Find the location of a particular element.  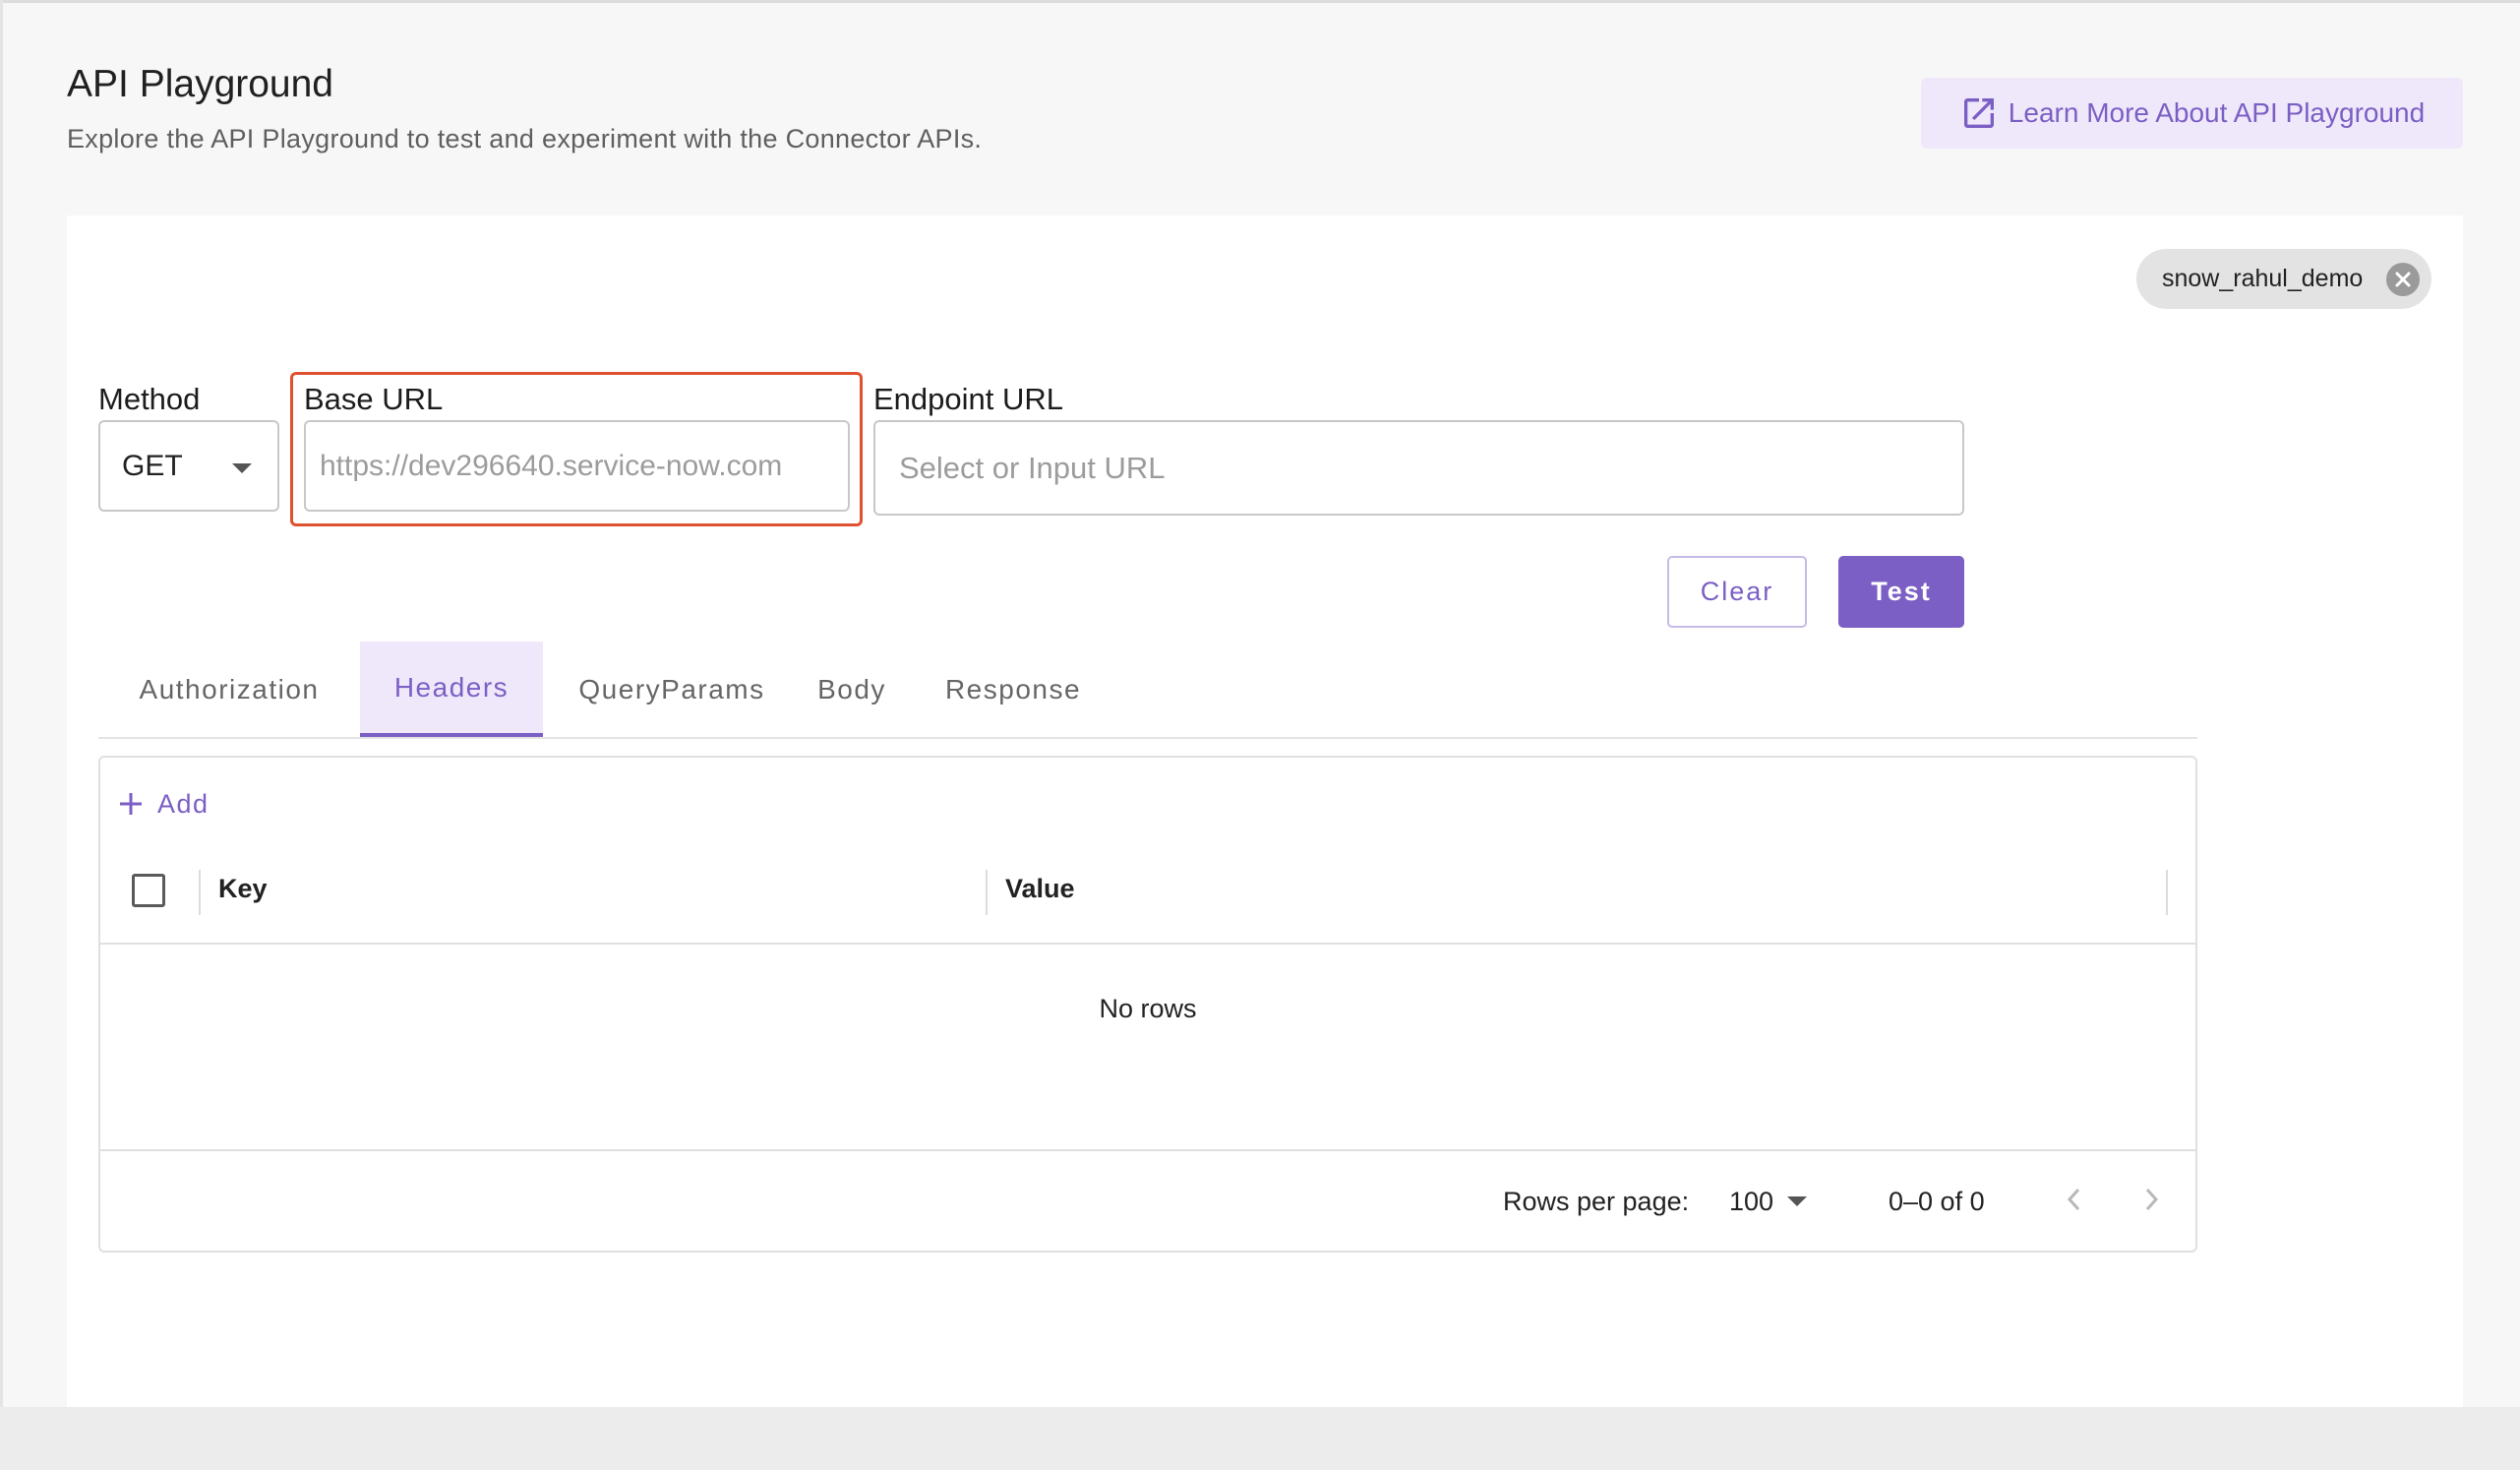

add-header-button: Add is located at coordinates (164, 803).